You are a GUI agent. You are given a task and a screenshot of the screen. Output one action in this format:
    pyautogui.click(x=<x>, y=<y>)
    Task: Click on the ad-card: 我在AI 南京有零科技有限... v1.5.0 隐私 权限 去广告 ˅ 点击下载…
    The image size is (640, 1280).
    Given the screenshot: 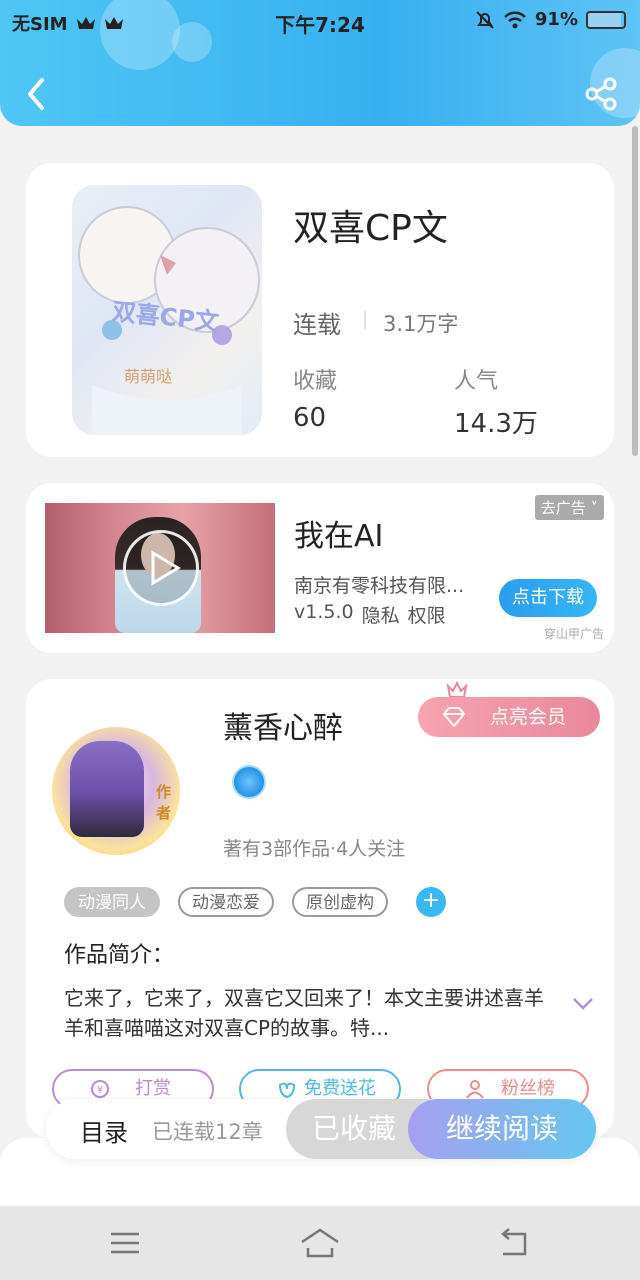 What is the action you would take?
    pyautogui.click(x=320, y=568)
    